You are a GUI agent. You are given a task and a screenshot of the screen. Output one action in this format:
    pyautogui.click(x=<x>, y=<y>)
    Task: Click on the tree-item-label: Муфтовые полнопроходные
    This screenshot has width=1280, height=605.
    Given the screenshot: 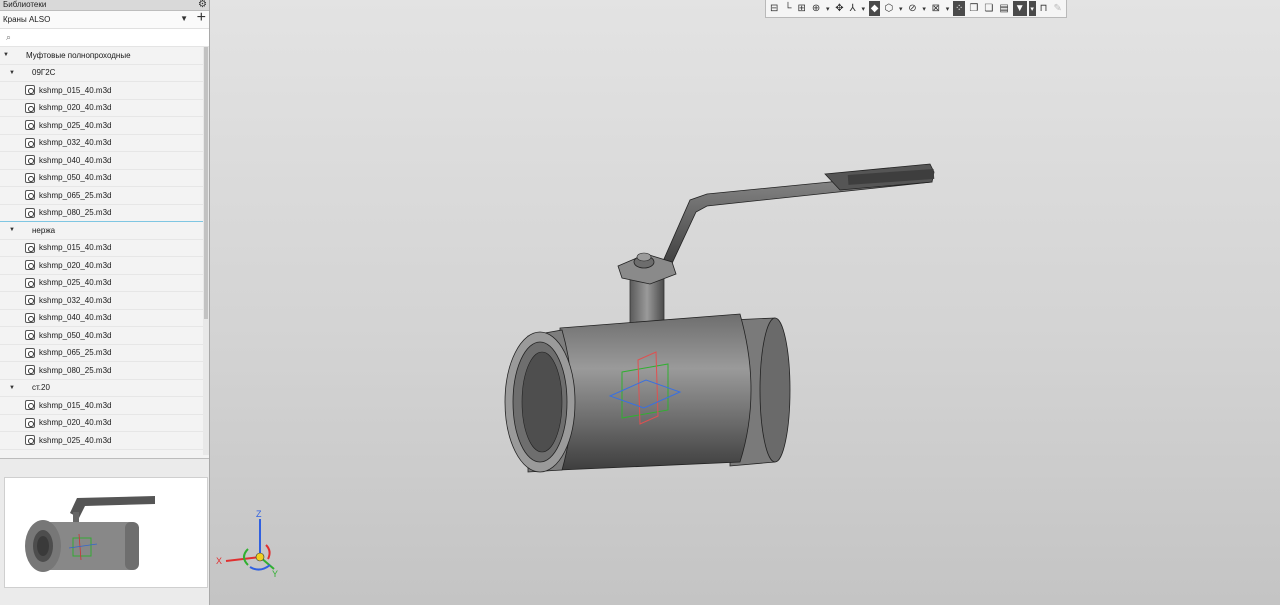 What is the action you would take?
    pyautogui.click(x=78, y=55)
    